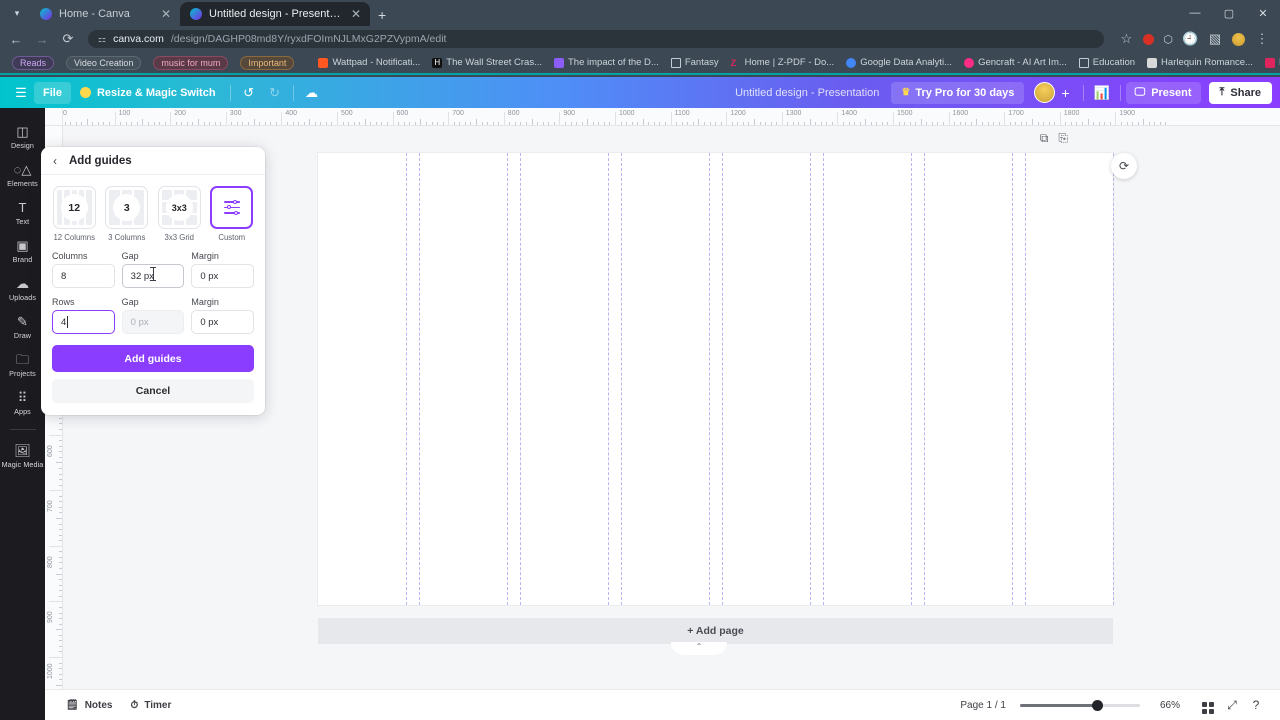 Image resolution: width=1280 pixels, height=720 pixels. I want to click on sidebar-item-label: Apps, so click(22, 411).